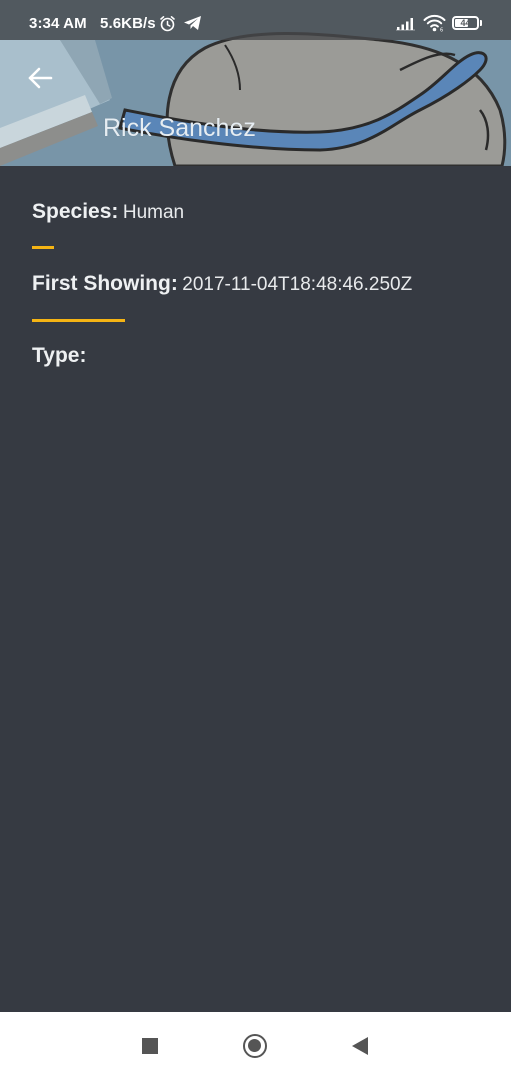 The height and width of the screenshot is (1080, 511). I want to click on type-row: Type:, so click(59, 356).